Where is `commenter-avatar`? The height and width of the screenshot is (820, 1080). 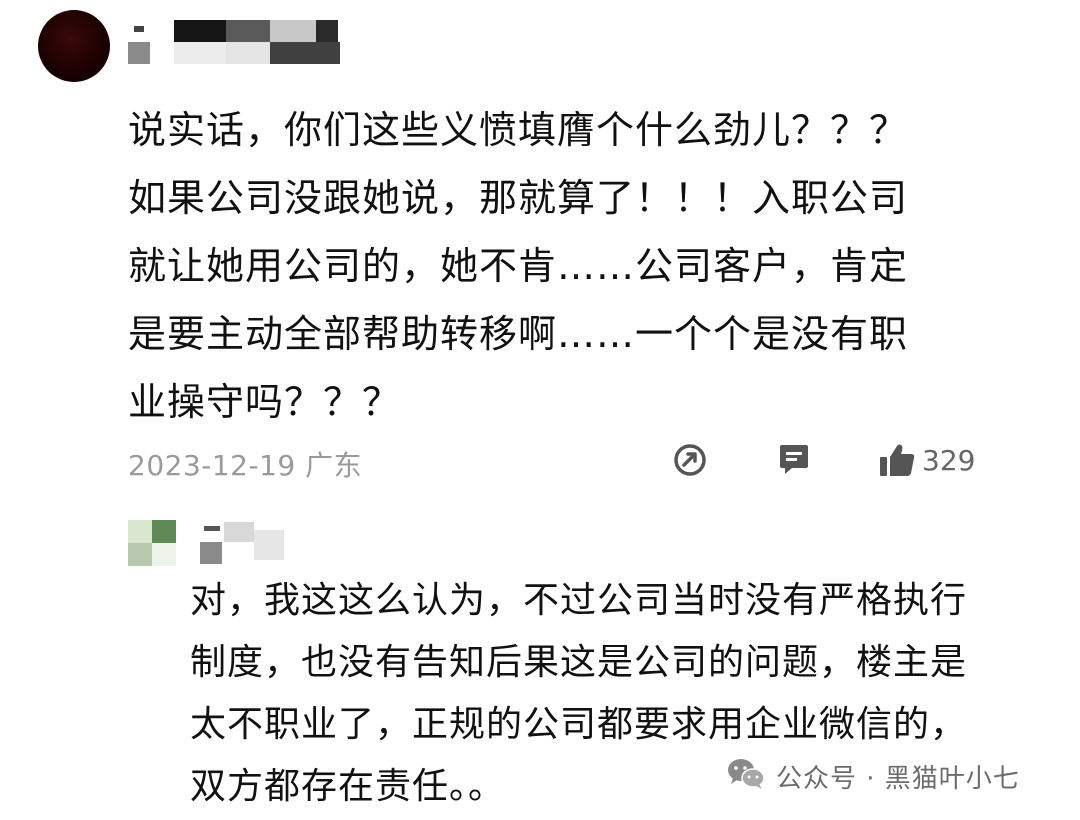
commenter-avatar is located at coordinates (74, 46).